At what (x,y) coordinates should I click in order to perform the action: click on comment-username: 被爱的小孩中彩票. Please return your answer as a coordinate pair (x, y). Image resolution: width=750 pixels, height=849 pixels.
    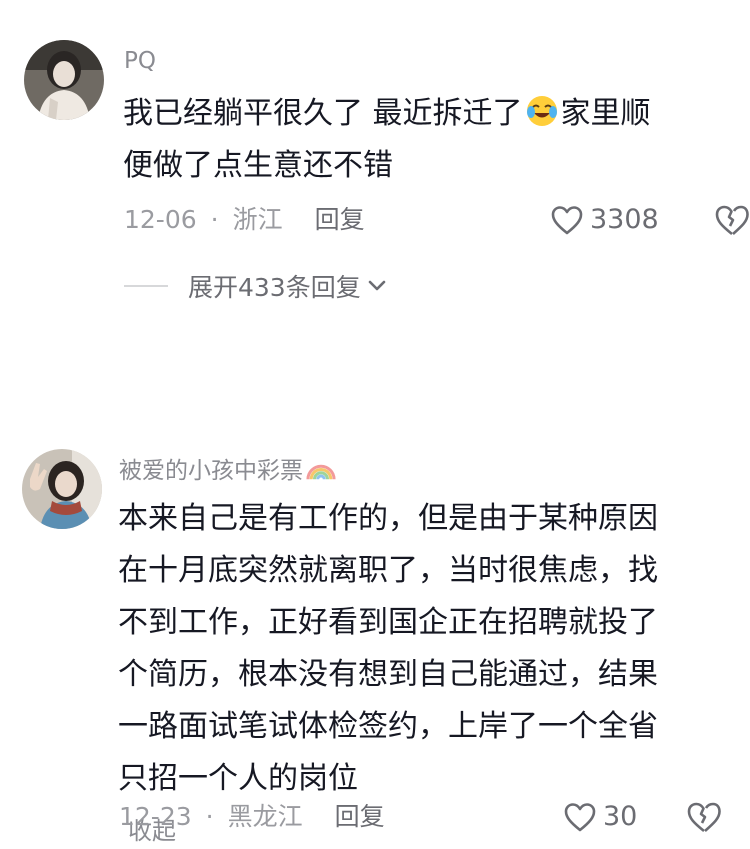
    Looking at the image, I should click on (228, 470).